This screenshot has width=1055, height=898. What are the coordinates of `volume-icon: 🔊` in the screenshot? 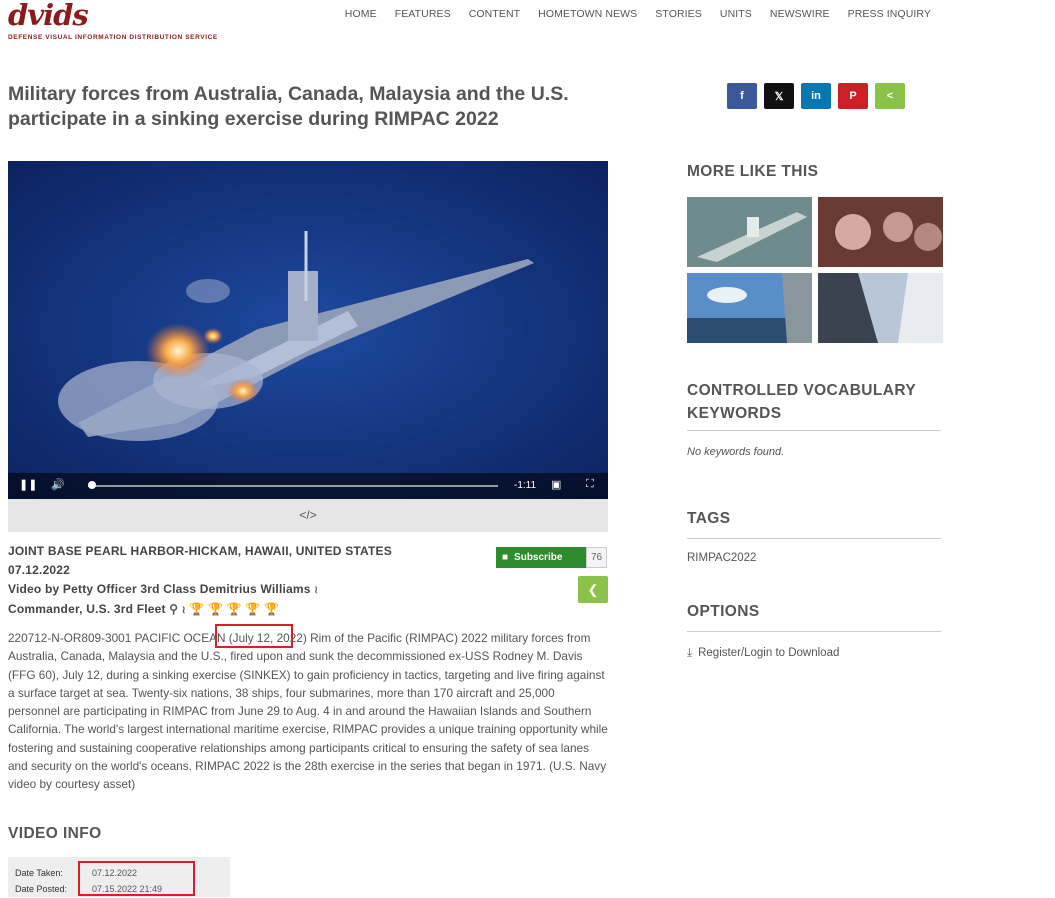 It's located at (58, 484).